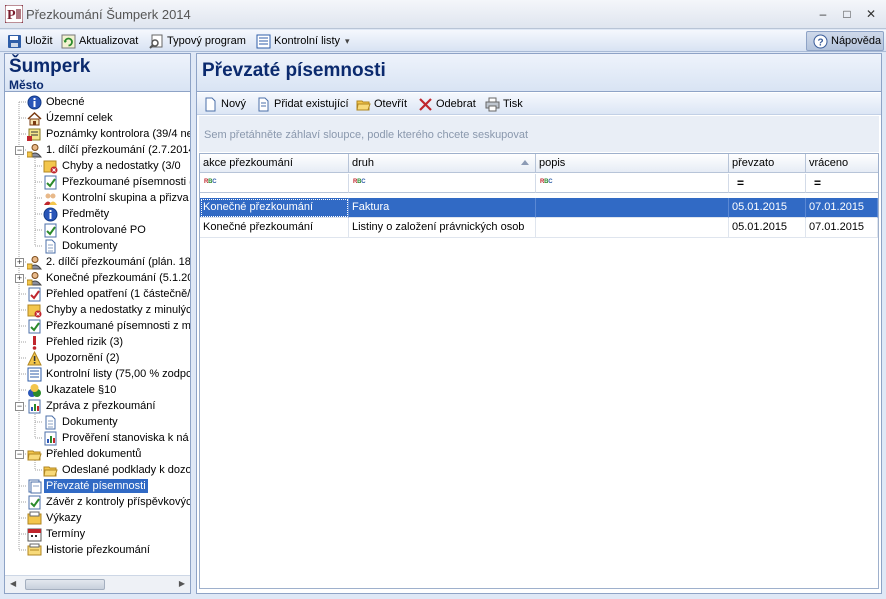  Describe the element at coordinates (767, 183) in the screenshot. I see `filter-prevzato: =` at that location.